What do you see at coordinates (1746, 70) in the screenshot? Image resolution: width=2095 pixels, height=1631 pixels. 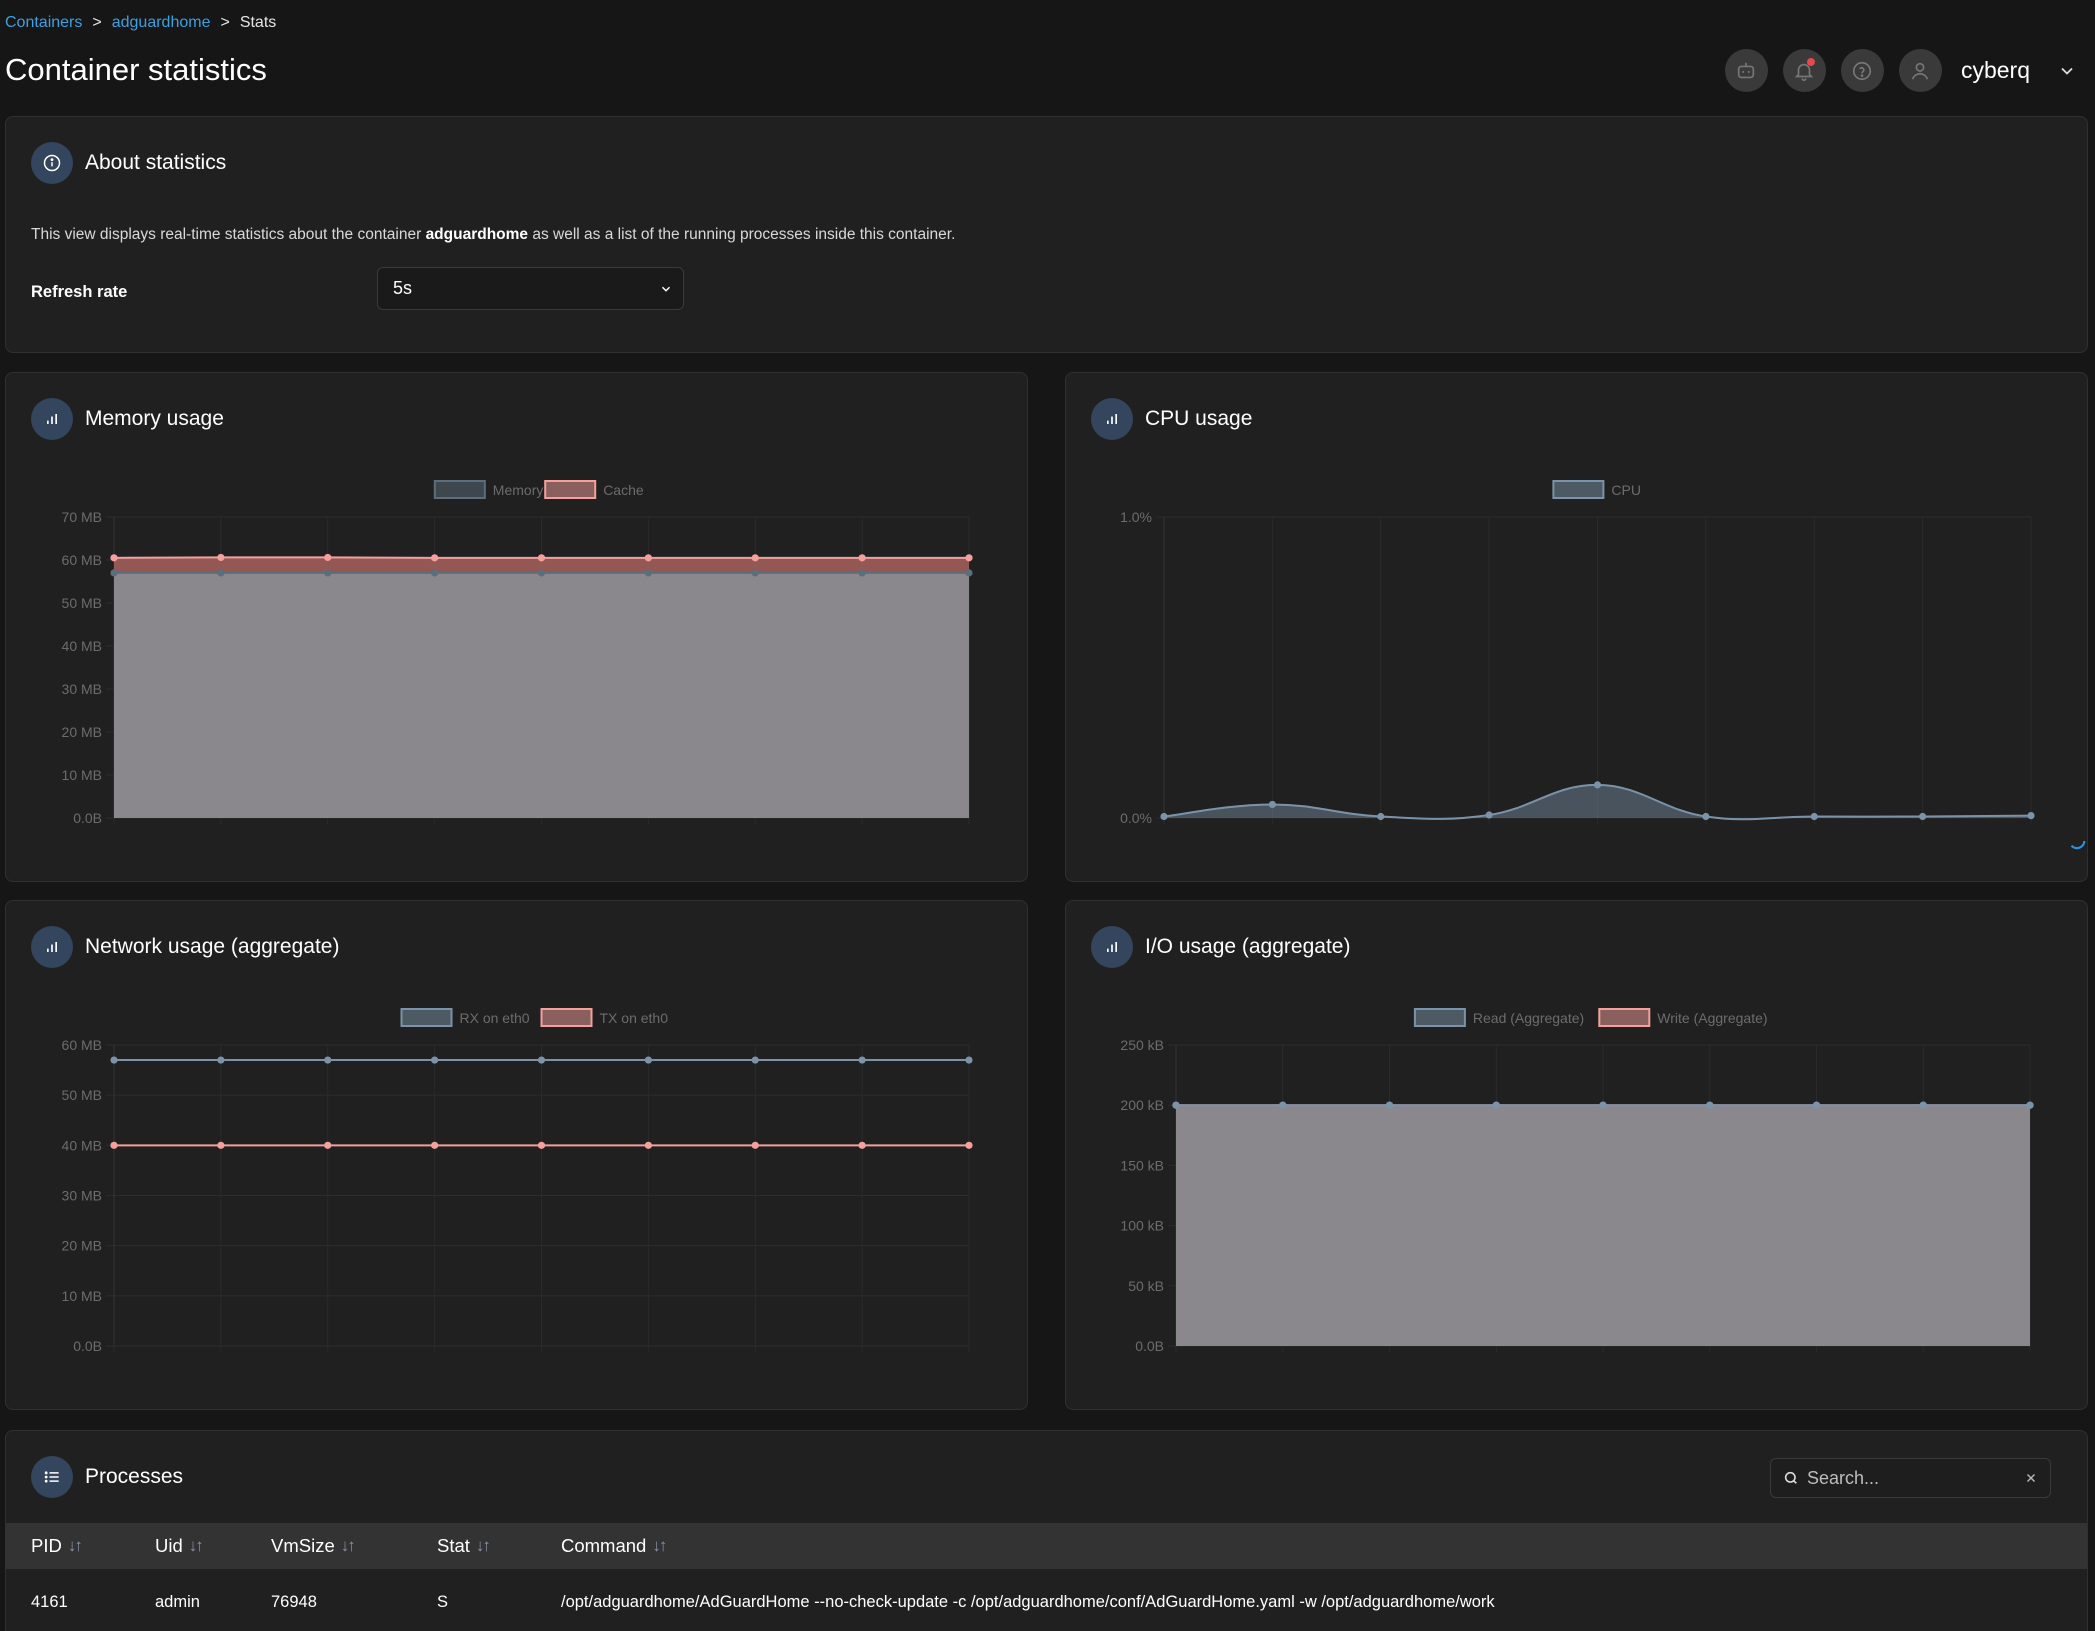 I see `ai-assistant-button` at bounding box center [1746, 70].